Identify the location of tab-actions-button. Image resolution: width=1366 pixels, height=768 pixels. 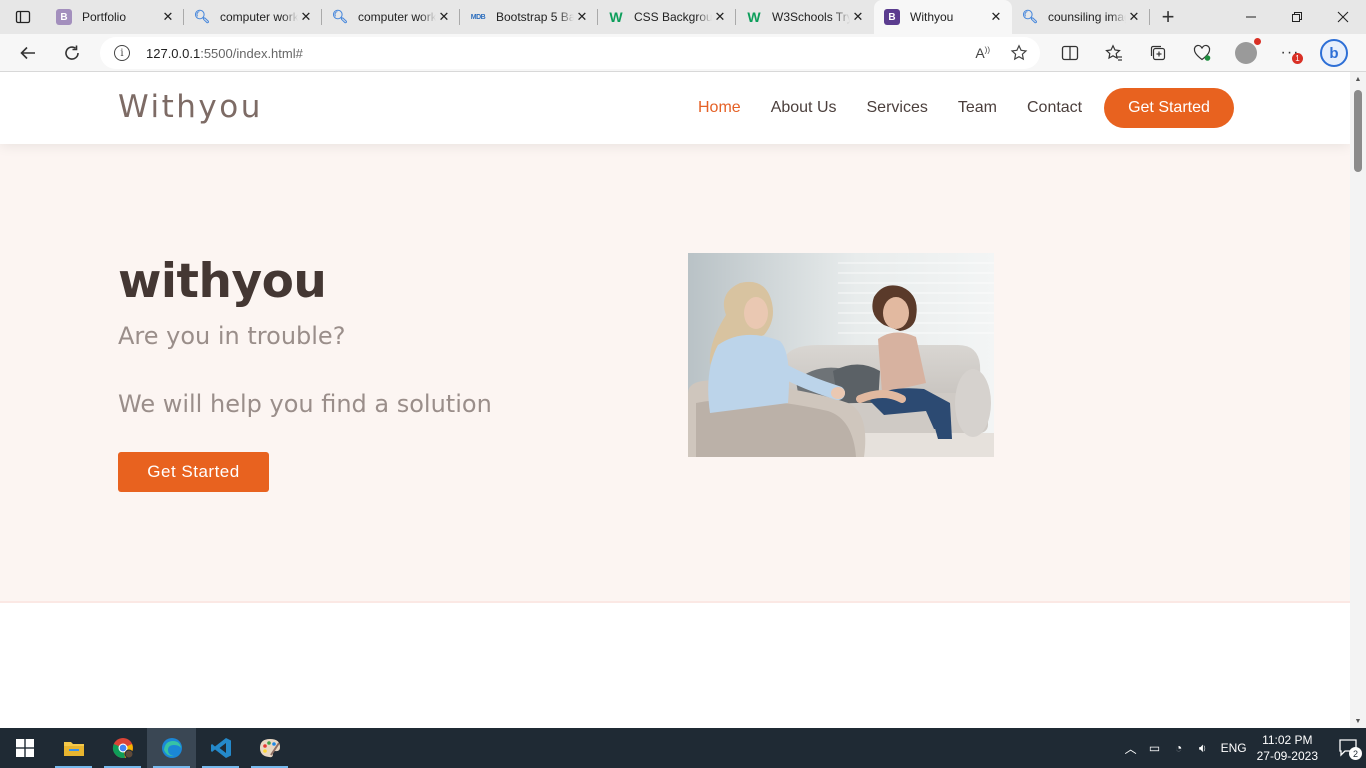
(23, 17).